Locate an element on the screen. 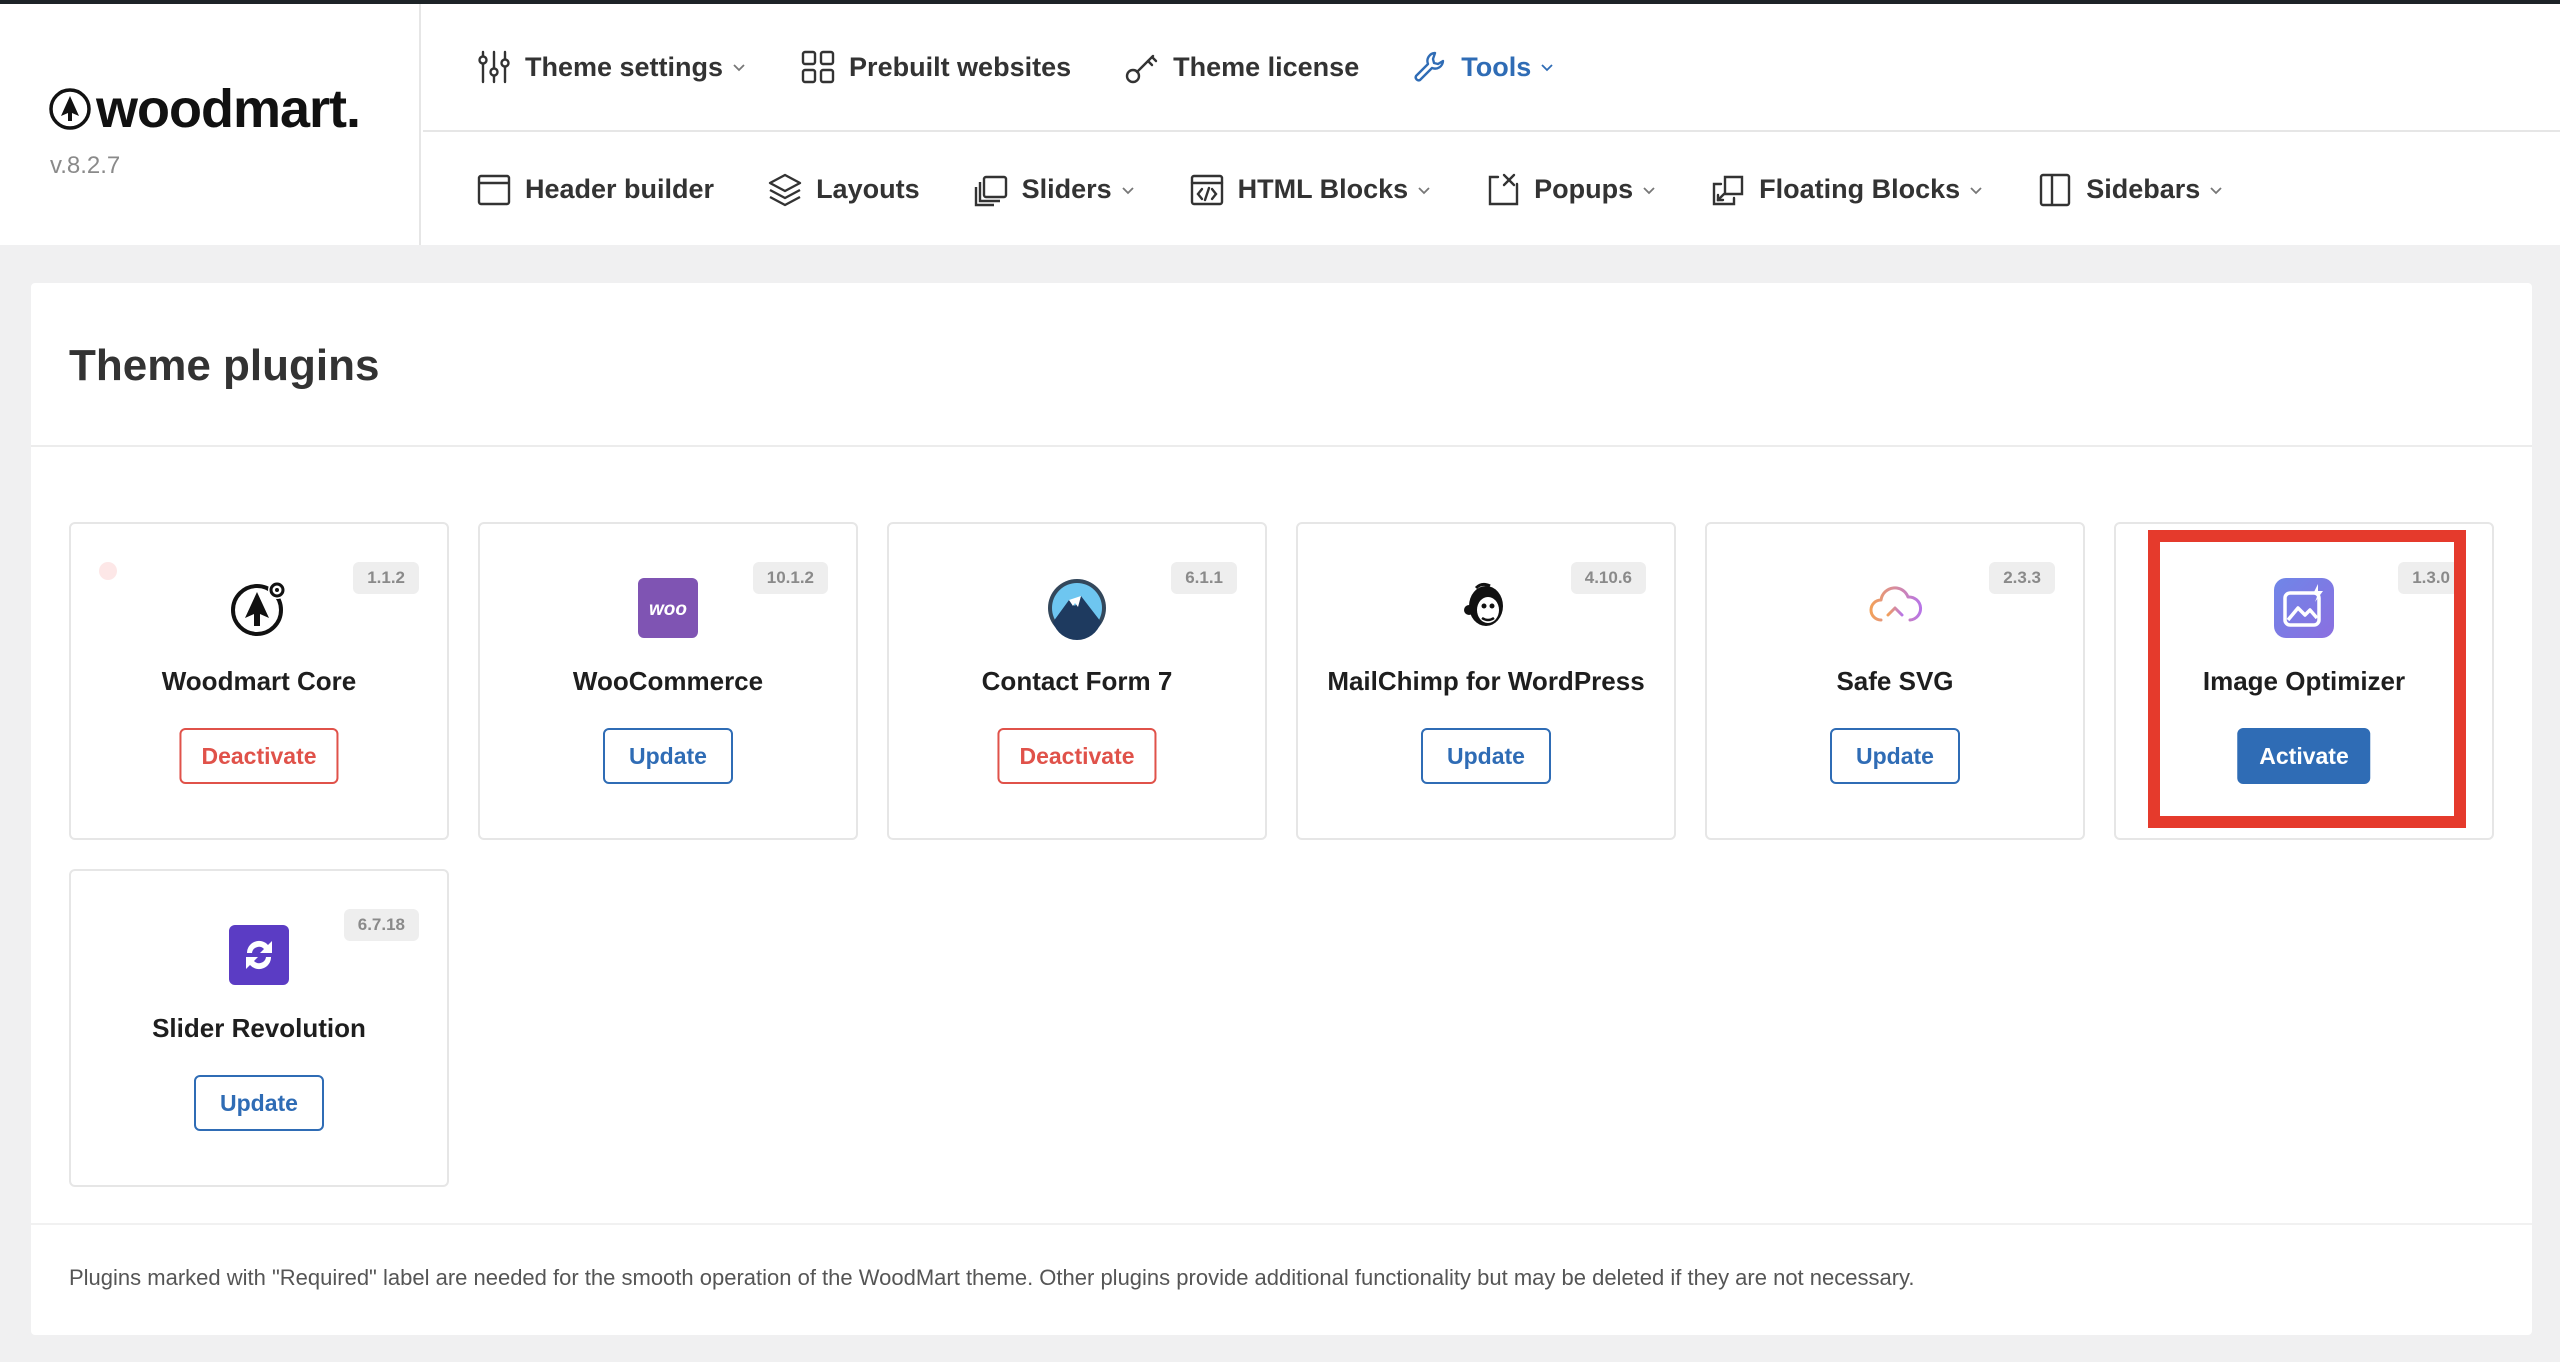  nav-label: HTML Blocks is located at coordinates (1323, 189).